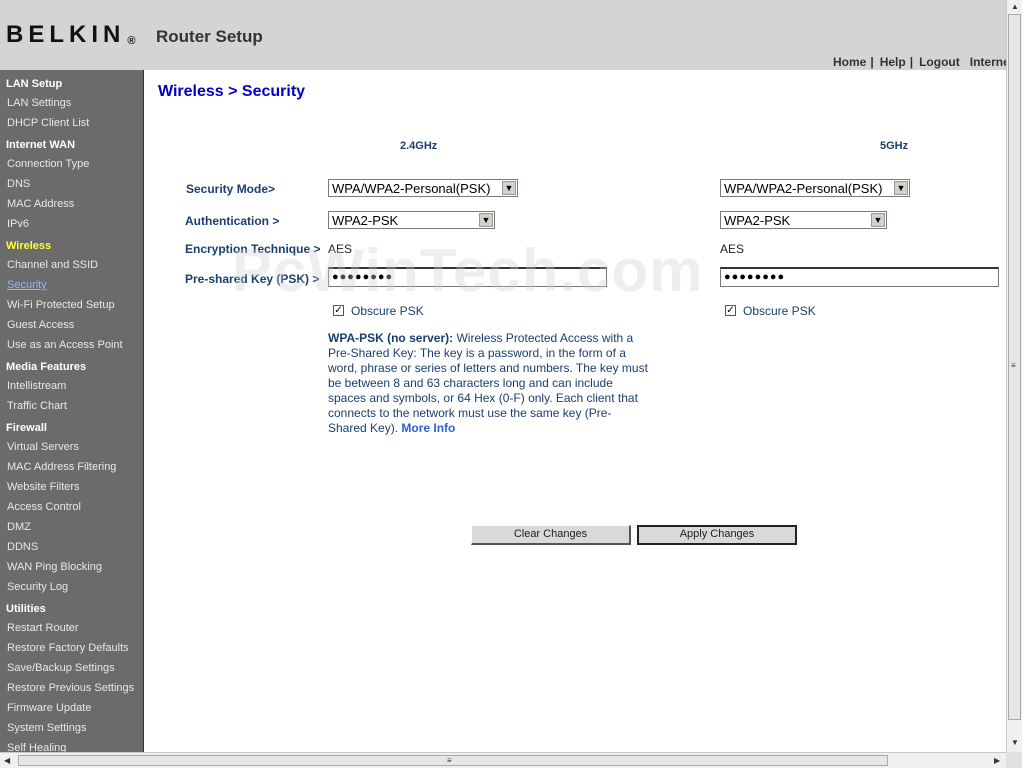 The height and width of the screenshot is (768, 1022). What do you see at coordinates (27, 285) in the screenshot?
I see `sidebar-item-security: Security` at bounding box center [27, 285].